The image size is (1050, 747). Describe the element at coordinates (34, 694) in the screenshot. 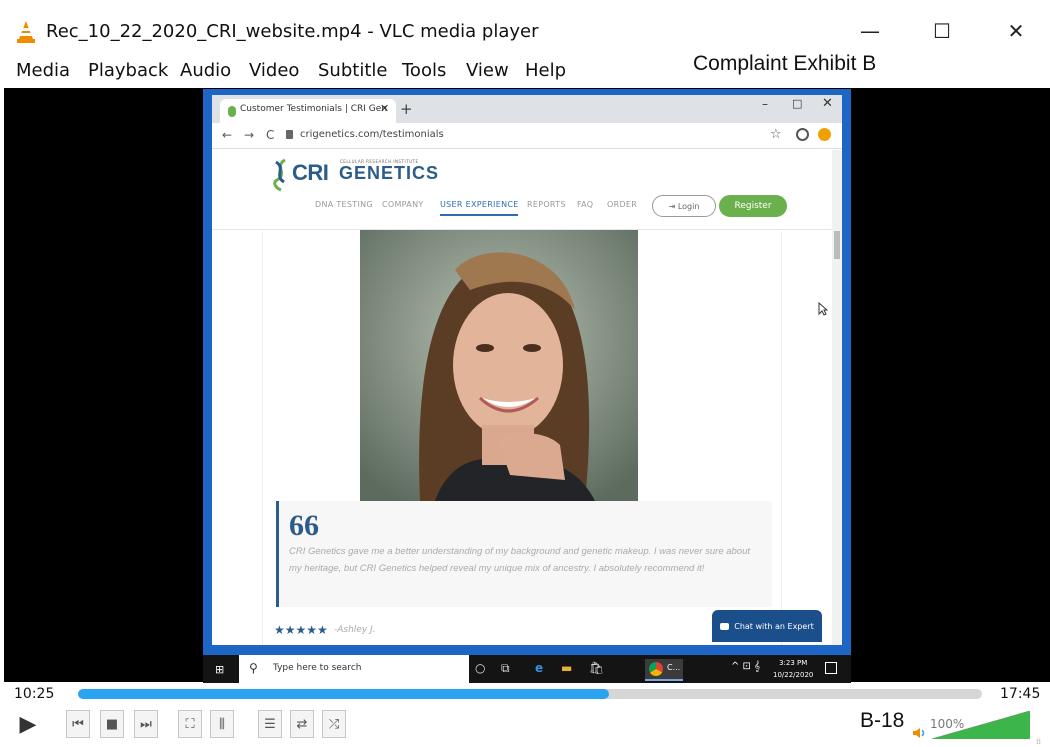

I see `current-time: 10:25` at that location.